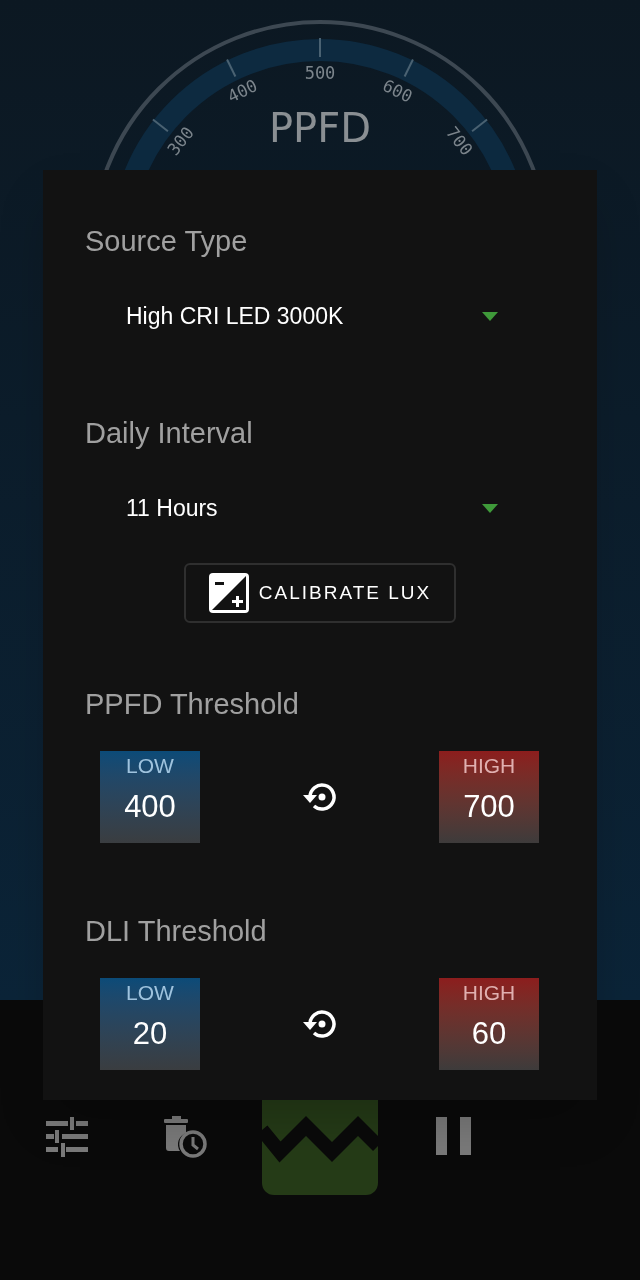  What do you see at coordinates (320, 593) in the screenshot?
I see `calibrate-lux-button: CALIBRATE LUX` at bounding box center [320, 593].